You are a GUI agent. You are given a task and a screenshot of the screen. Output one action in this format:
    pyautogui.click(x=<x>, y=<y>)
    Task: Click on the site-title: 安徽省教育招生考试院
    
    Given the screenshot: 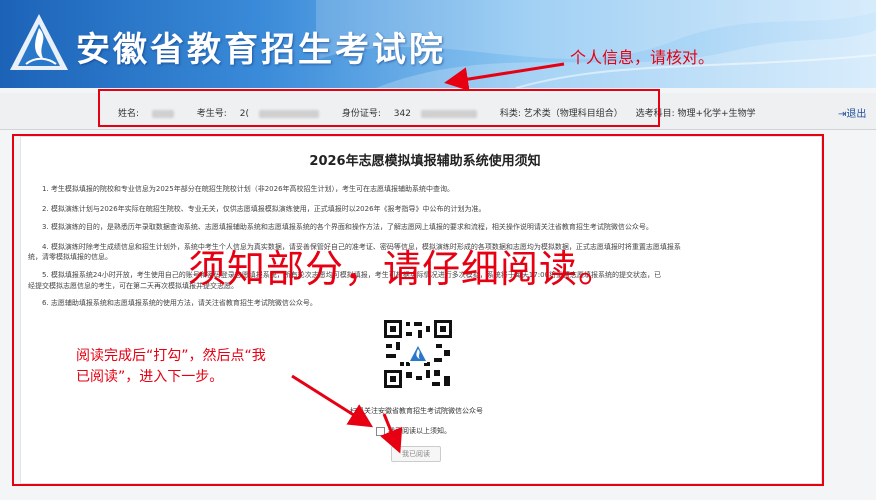 What is the action you would take?
    pyautogui.click(x=261, y=50)
    